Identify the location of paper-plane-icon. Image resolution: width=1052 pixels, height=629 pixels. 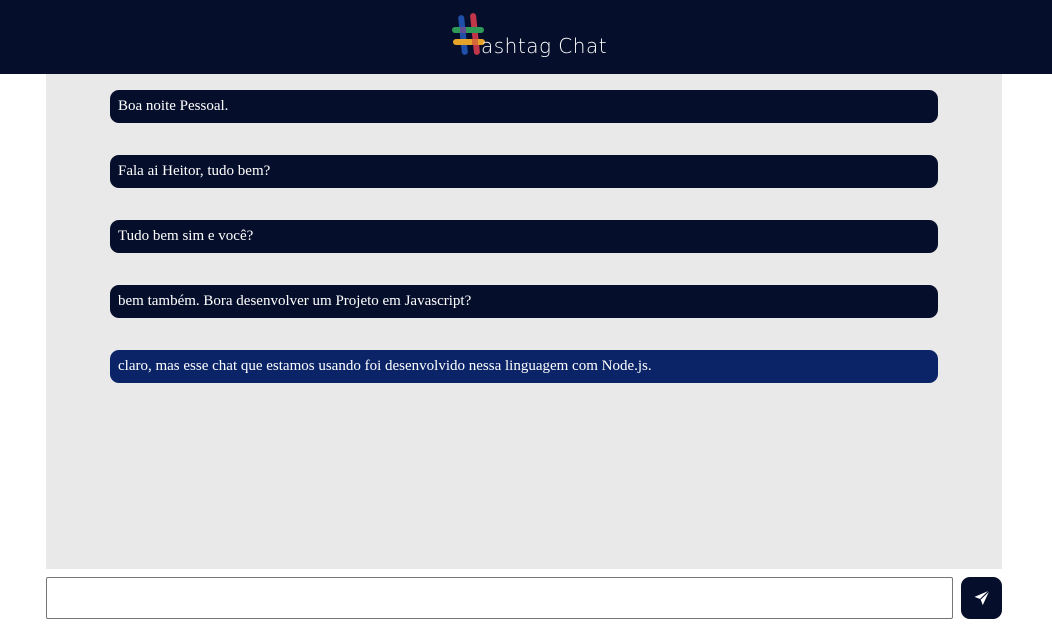
(982, 598).